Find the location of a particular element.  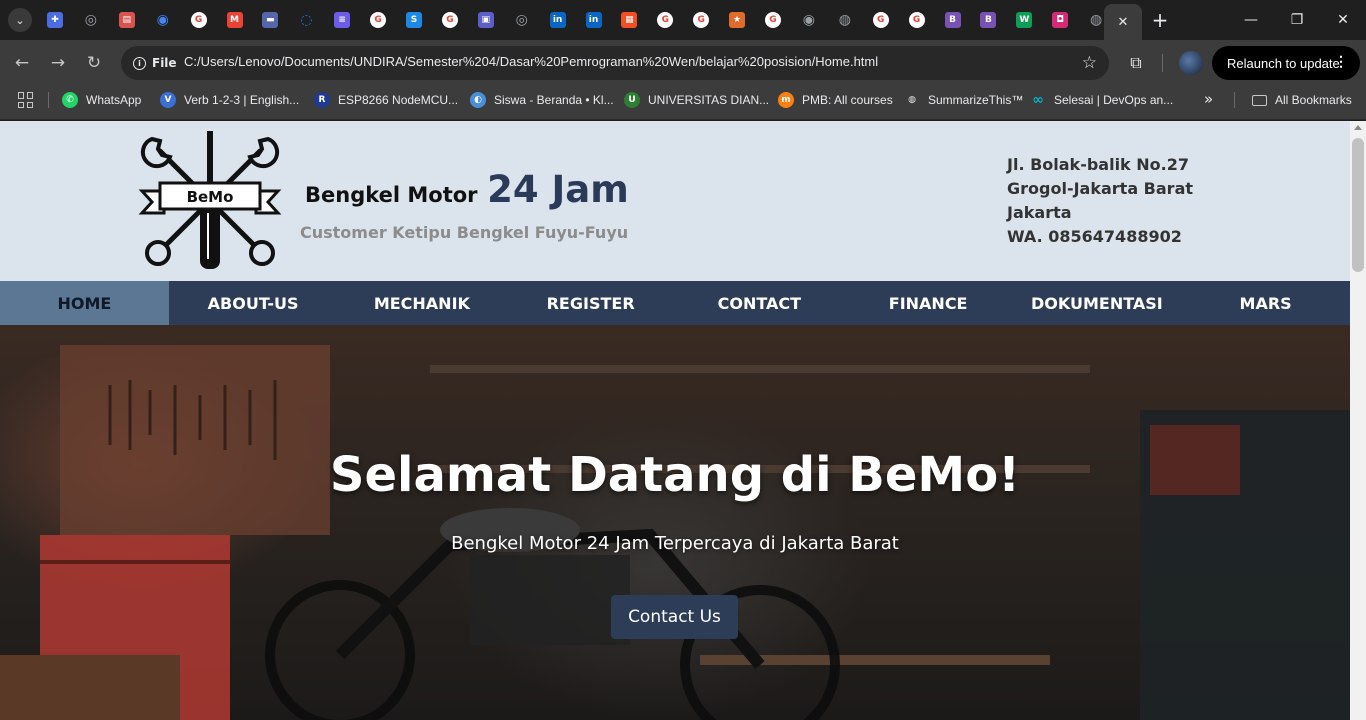

bookmarks-divider is located at coordinates (48, 100).